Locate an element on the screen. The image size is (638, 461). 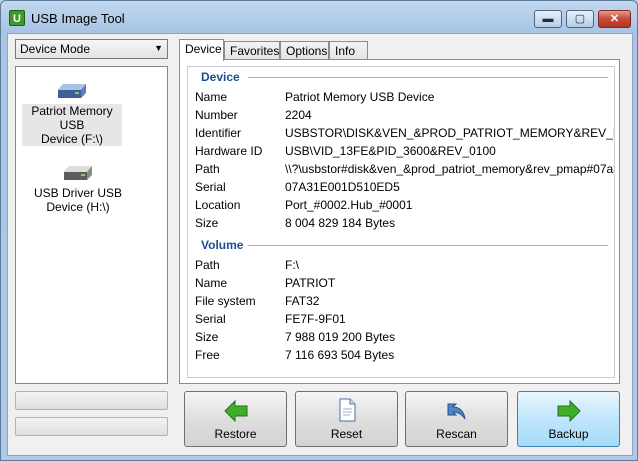
property-key: Number is located at coordinates (216, 115).